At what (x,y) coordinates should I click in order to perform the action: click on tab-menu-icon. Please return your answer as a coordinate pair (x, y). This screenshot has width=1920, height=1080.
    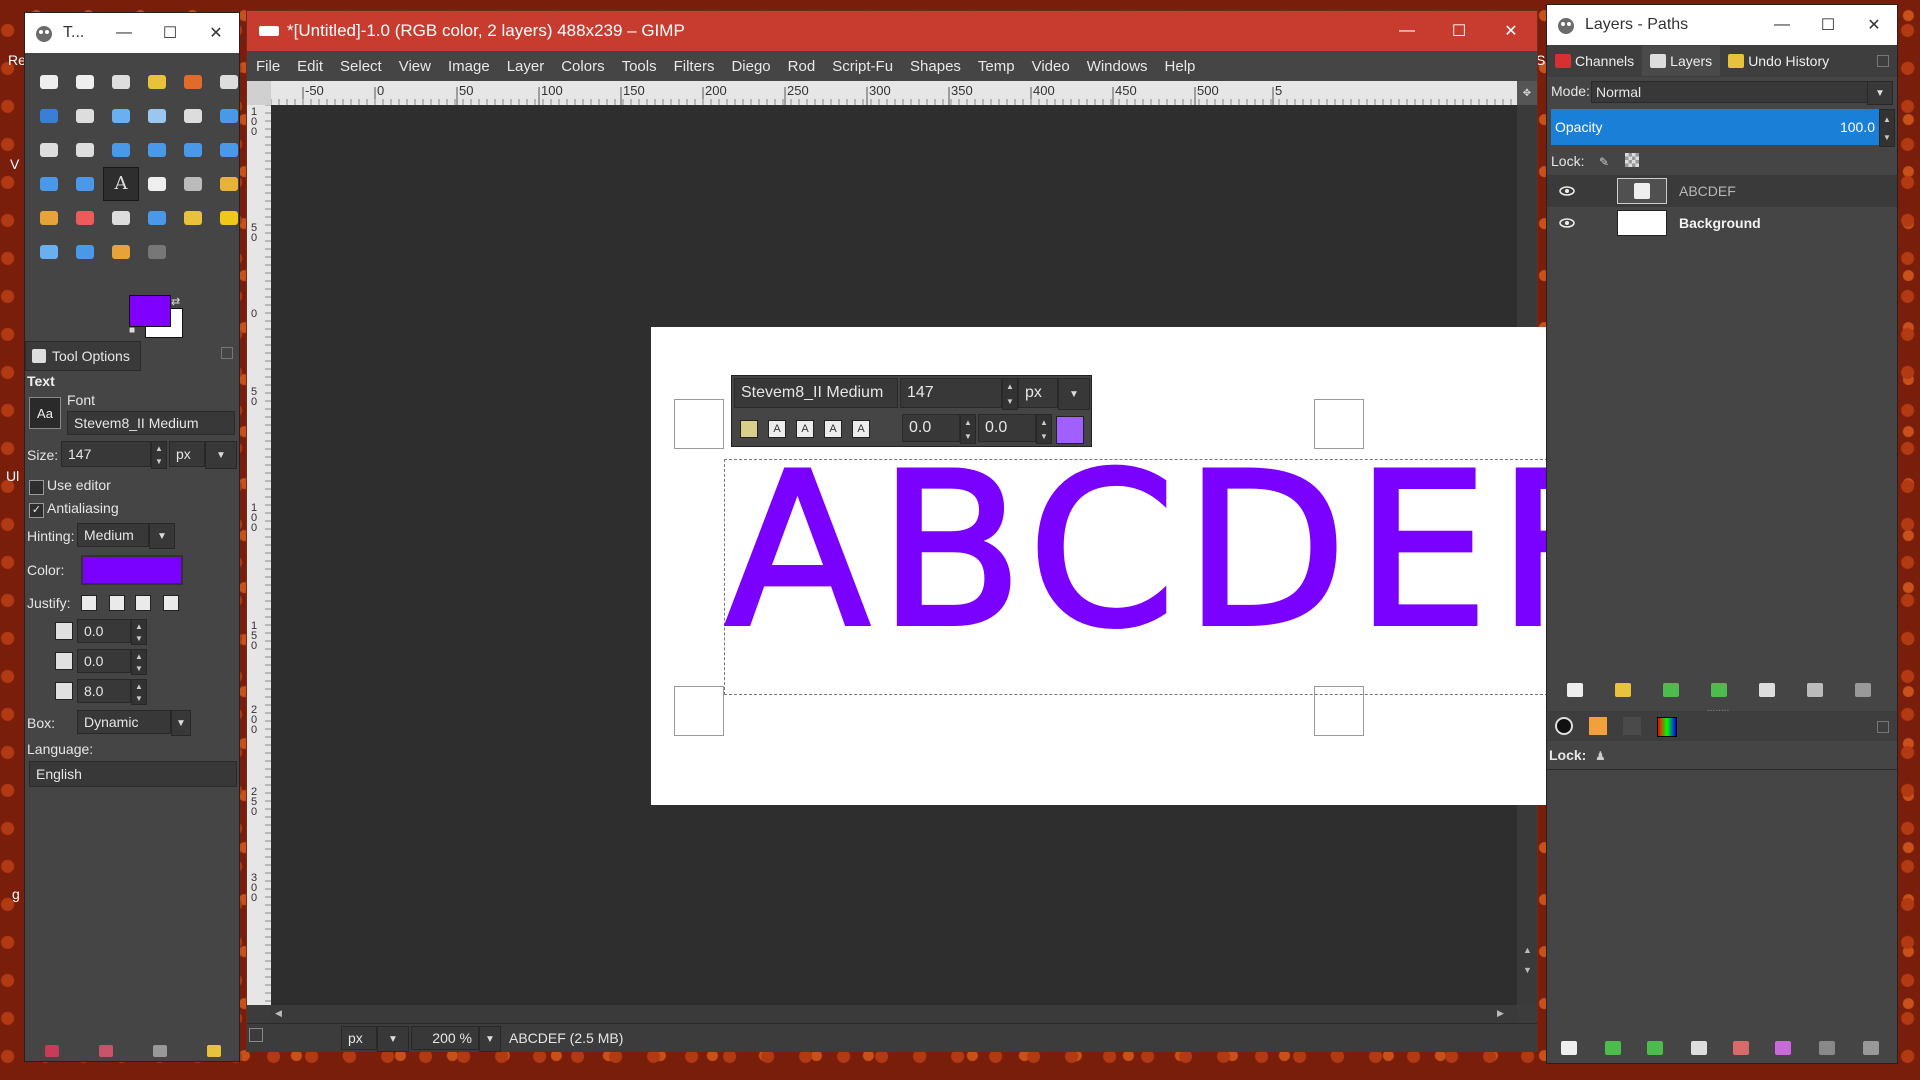
    Looking at the image, I should click on (227, 353).